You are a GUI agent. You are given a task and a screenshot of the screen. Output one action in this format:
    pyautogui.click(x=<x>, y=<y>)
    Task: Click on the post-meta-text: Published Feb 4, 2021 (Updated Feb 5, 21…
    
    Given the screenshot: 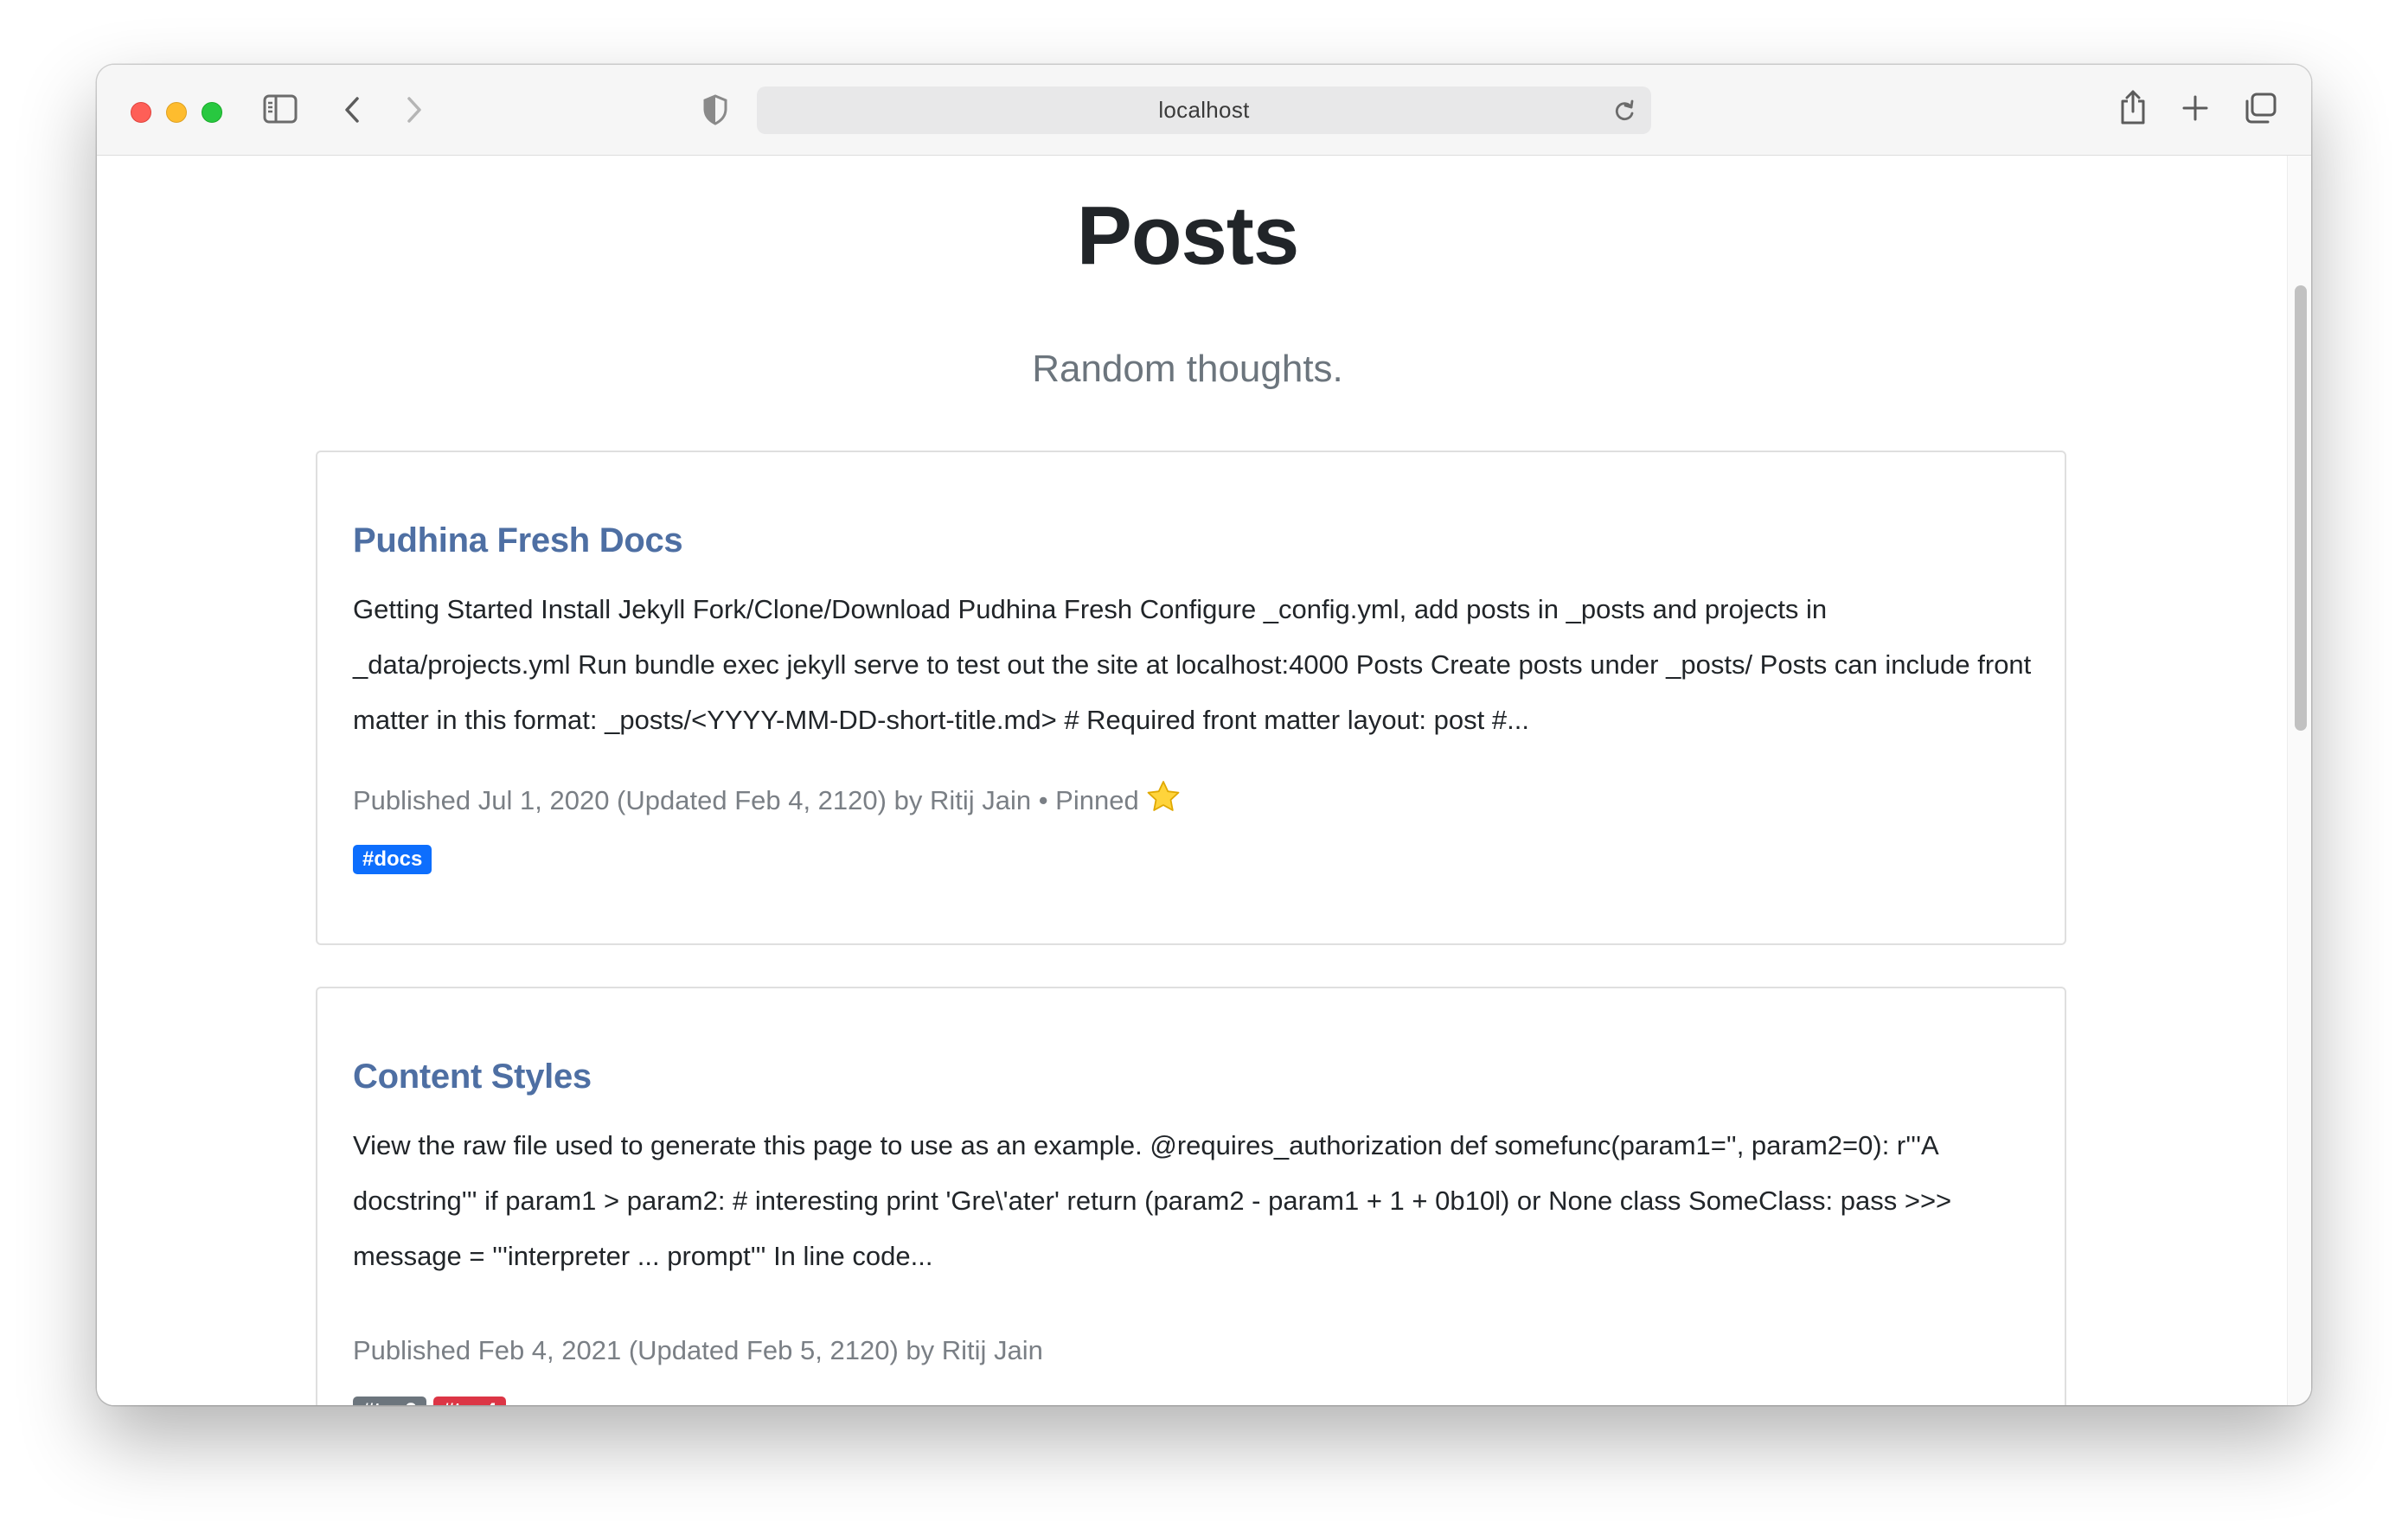 What is the action you would take?
    pyautogui.click(x=698, y=1350)
    